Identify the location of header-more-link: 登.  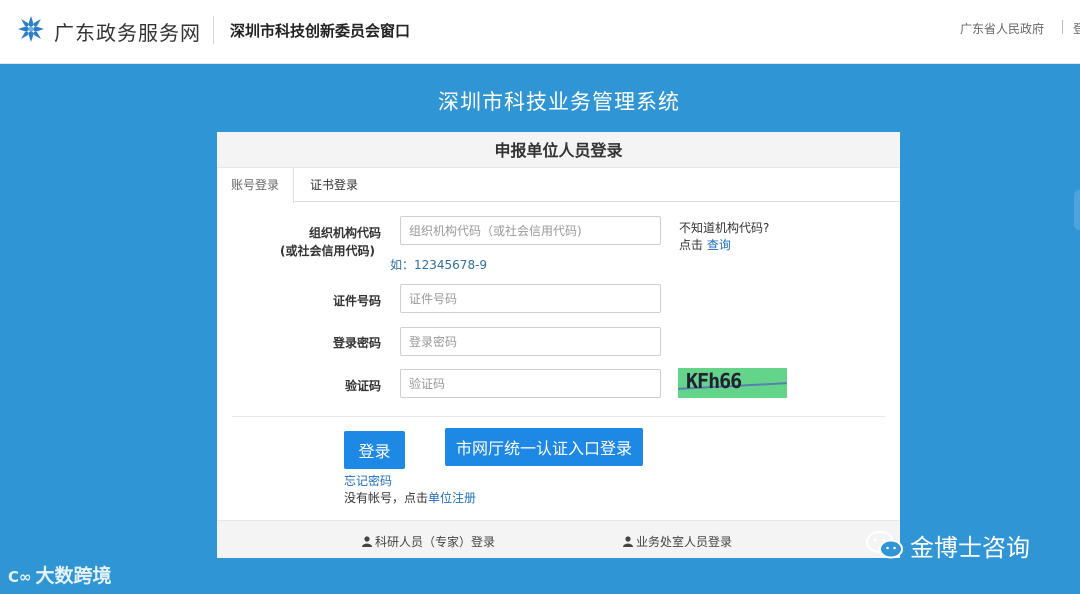
(1076, 28).